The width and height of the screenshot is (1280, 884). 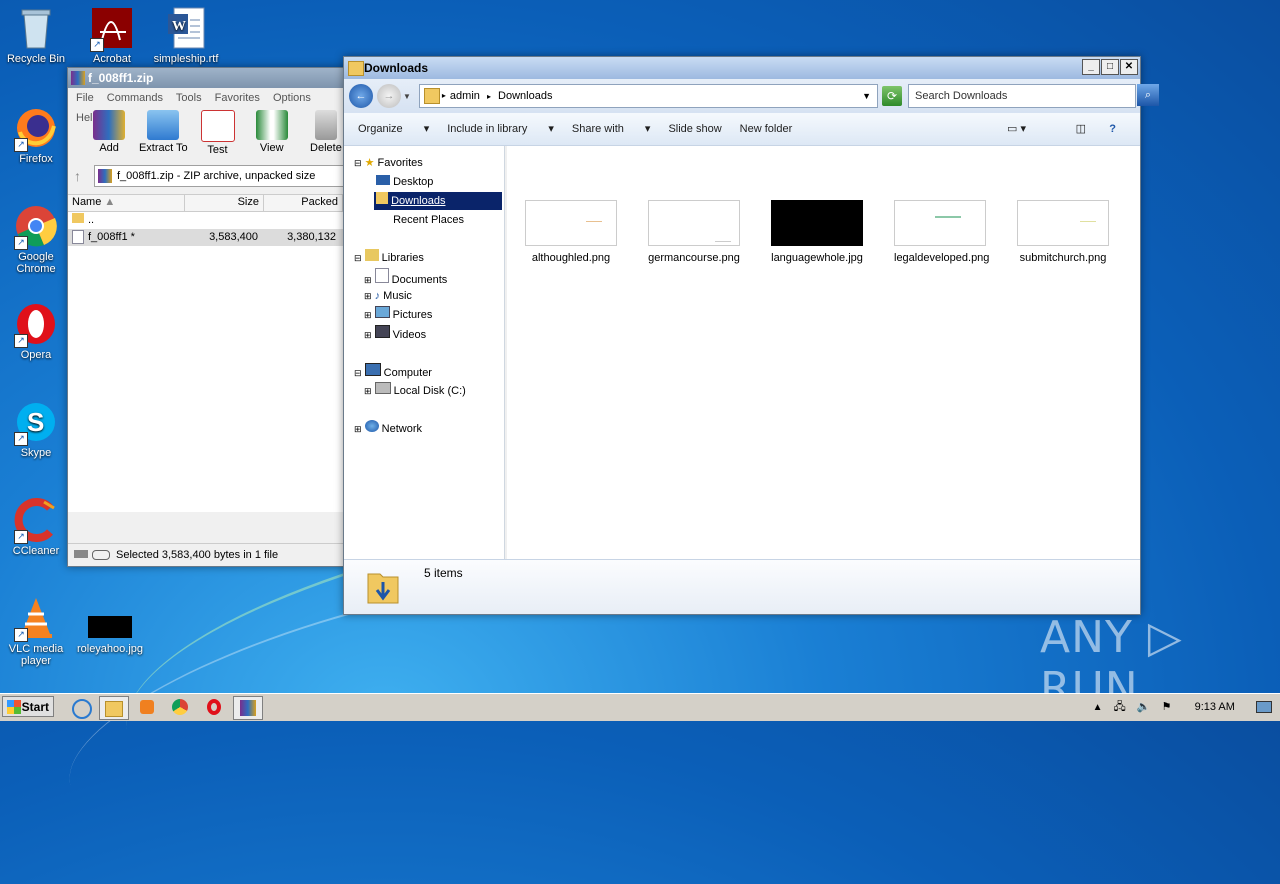 I want to click on desktop-icon-skype: S ↗ Skype, so click(x=36, y=429).